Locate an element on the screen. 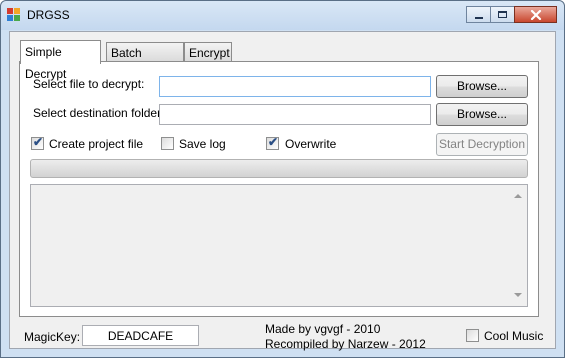 This screenshot has height=358, width=565. maximize-icon is located at coordinates (502, 14).